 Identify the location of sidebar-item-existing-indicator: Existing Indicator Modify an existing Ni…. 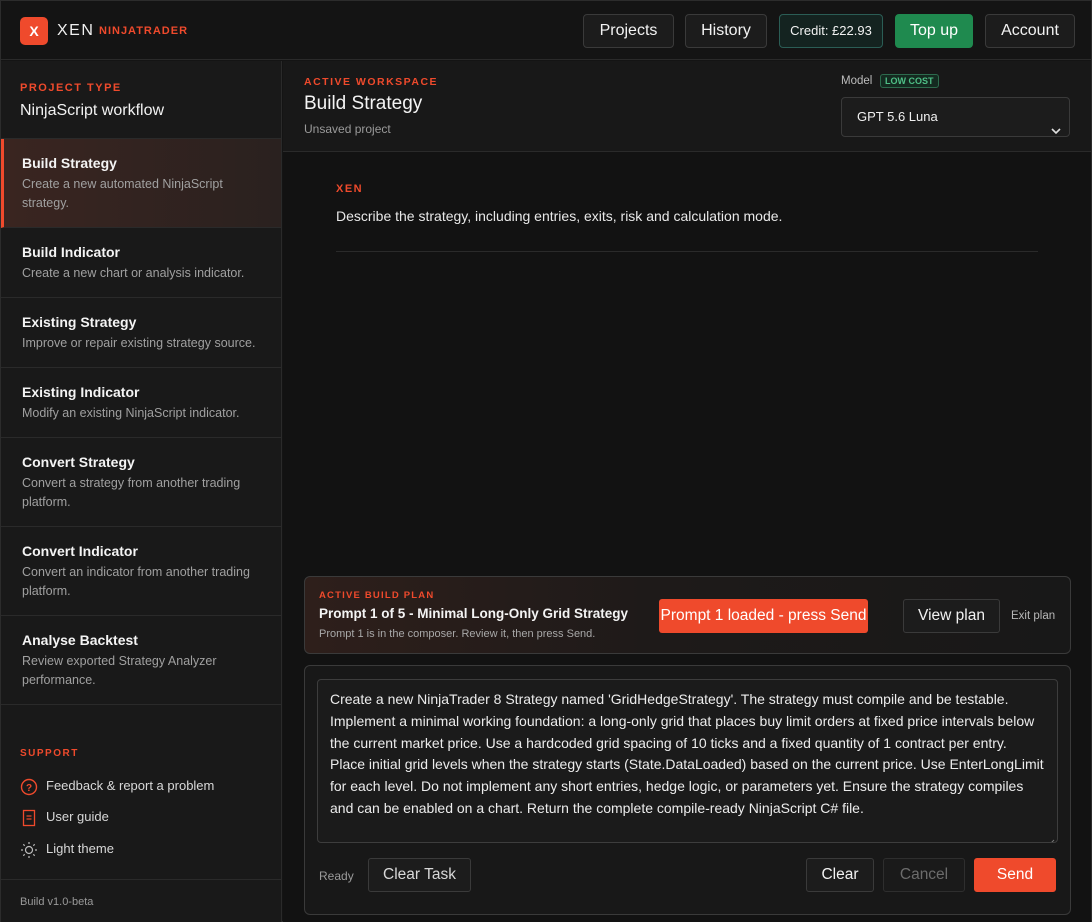
(141, 403).